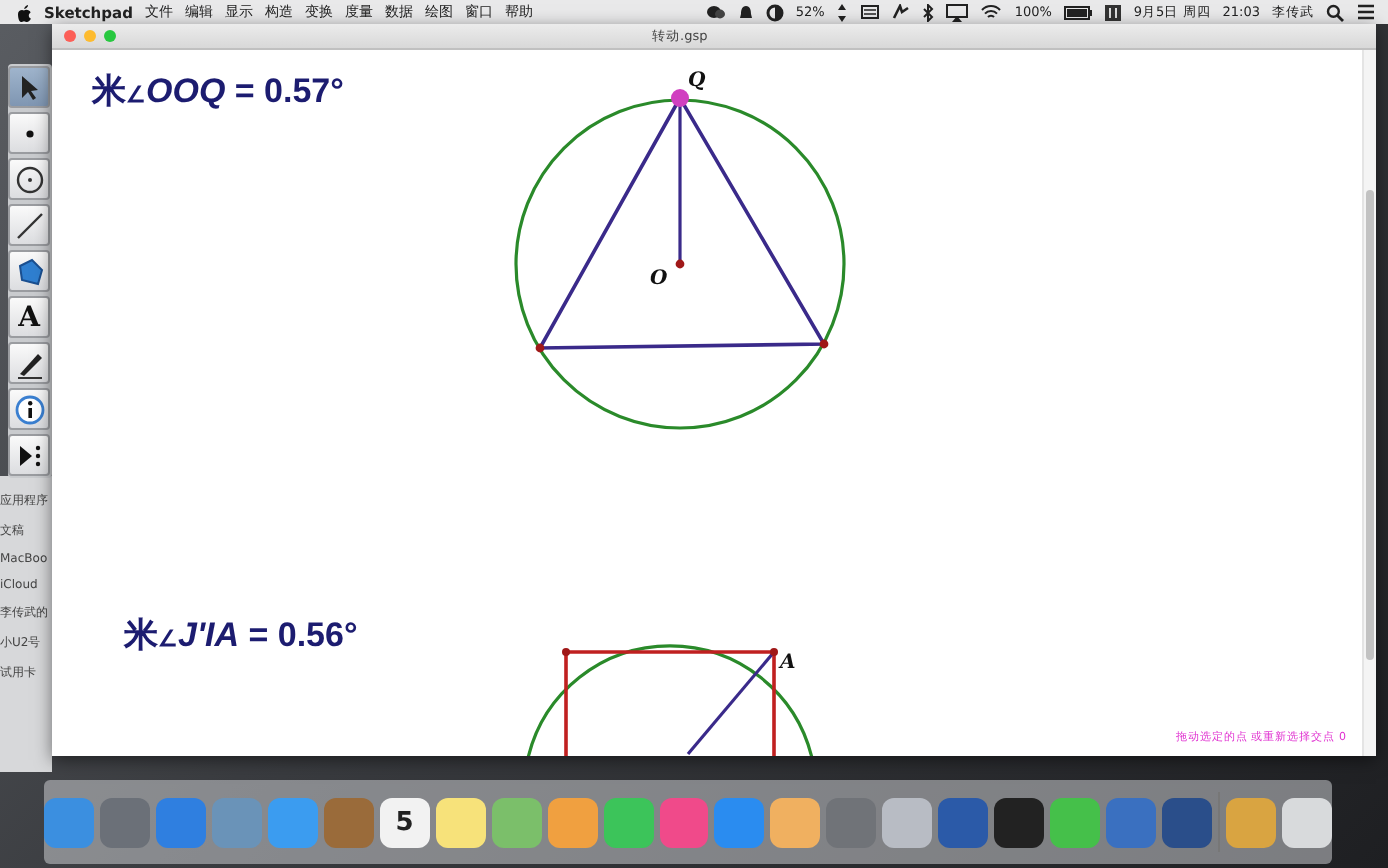 The width and height of the screenshot is (1388, 868). What do you see at coordinates (745, 12) in the screenshot?
I see `bell-icon` at bounding box center [745, 12].